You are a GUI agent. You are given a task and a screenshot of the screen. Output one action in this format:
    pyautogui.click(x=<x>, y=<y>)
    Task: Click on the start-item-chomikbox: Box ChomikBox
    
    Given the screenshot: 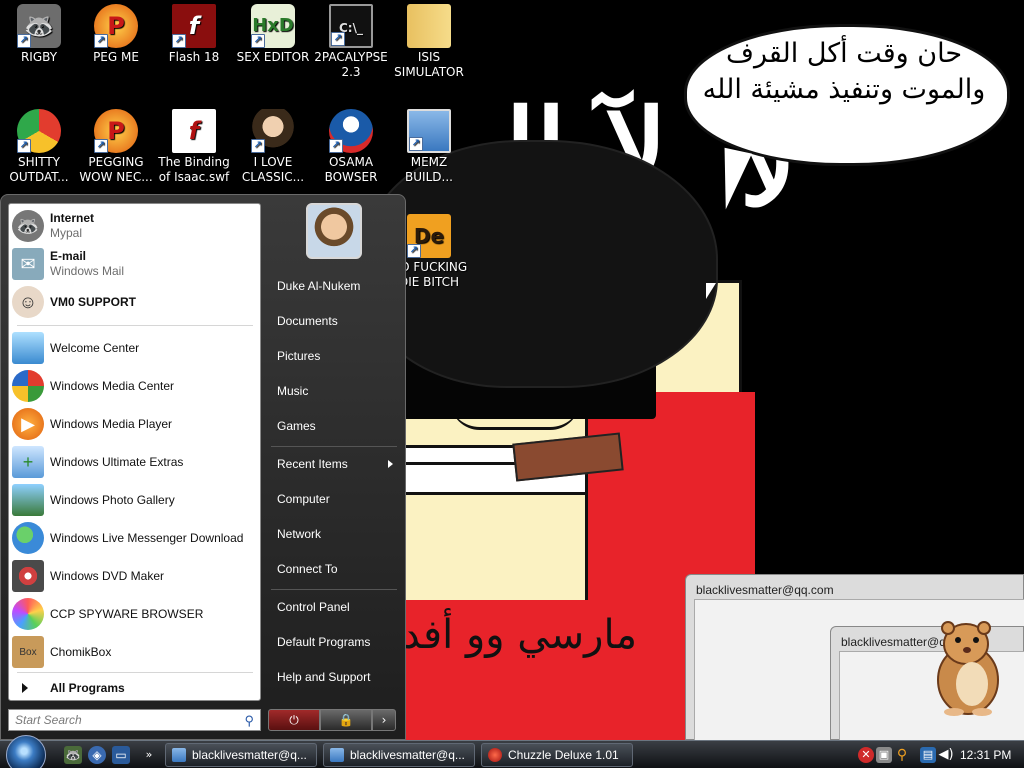 What is the action you would take?
    pyautogui.click(x=135, y=652)
    